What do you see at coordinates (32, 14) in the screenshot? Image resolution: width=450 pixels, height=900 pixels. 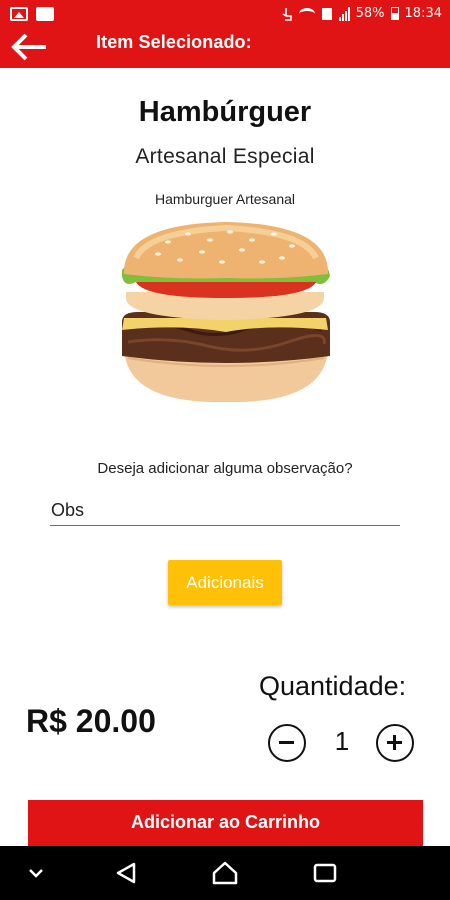 I see `status-notifications` at bounding box center [32, 14].